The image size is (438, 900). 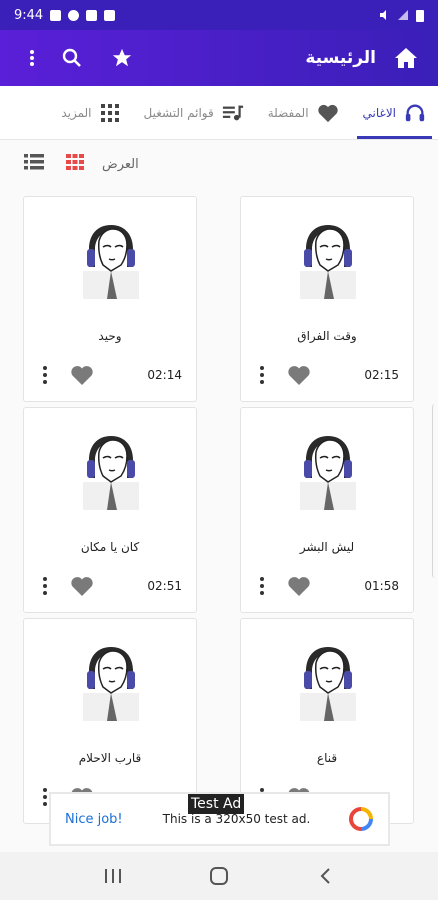 What do you see at coordinates (110, 758) in the screenshot?
I see `song-title: قارب الاحلام` at bounding box center [110, 758].